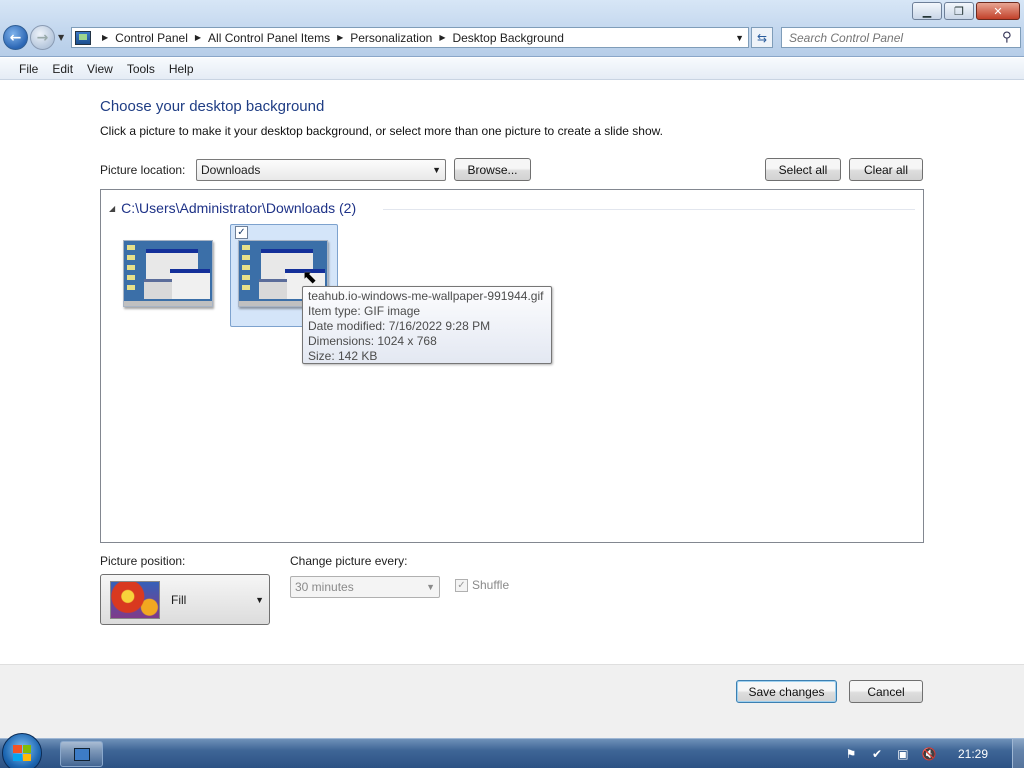 The height and width of the screenshot is (768, 1024). I want to click on taskbar-control-panel-button, so click(81, 754).